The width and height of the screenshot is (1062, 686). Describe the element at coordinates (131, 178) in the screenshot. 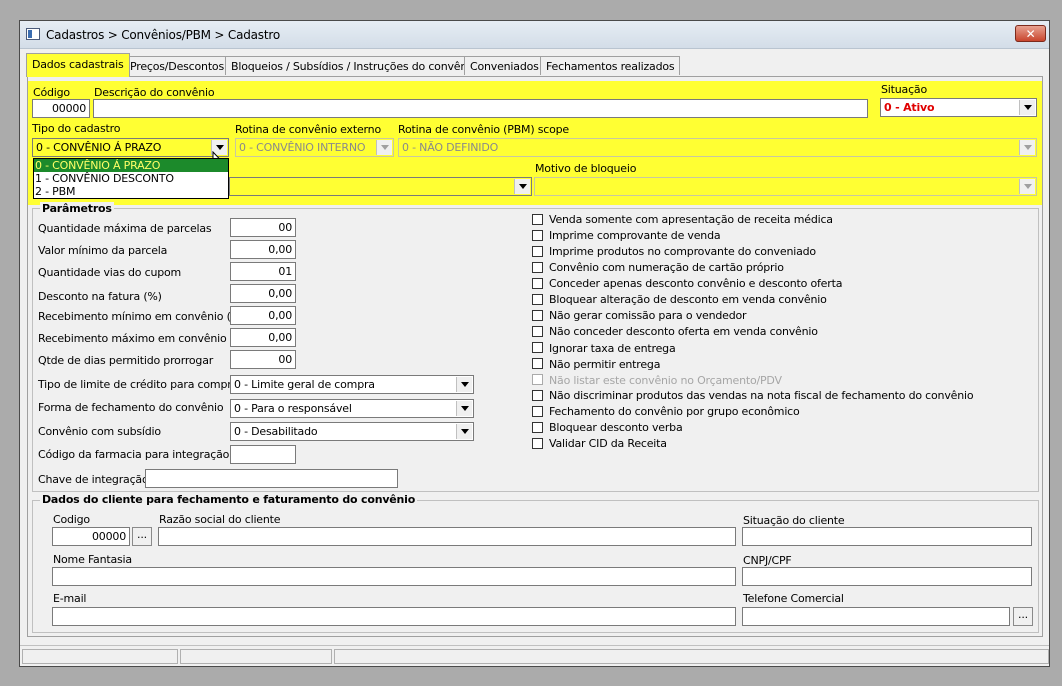

I see `dropdown-option: 1 - CONVÊNIO DESCONTO` at that location.